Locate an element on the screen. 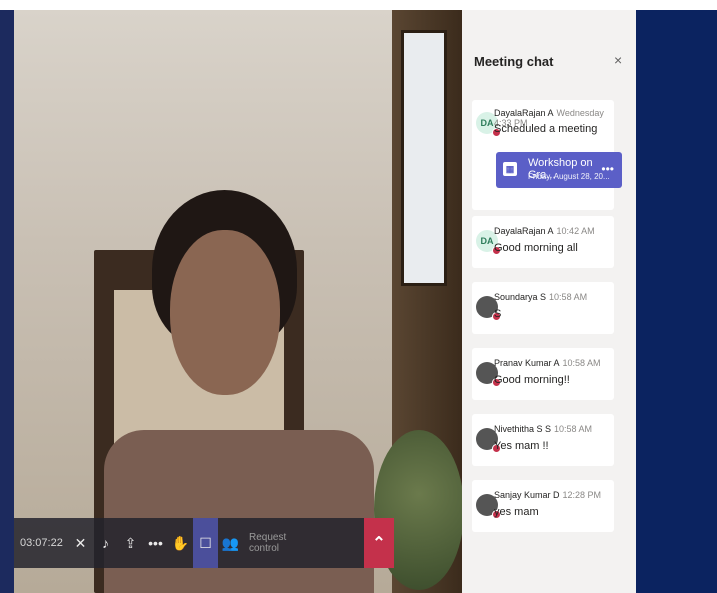 The height and width of the screenshot is (593, 717). message-meta: Pranav Kumar A 10:58 AM is located at coordinates (547, 363).